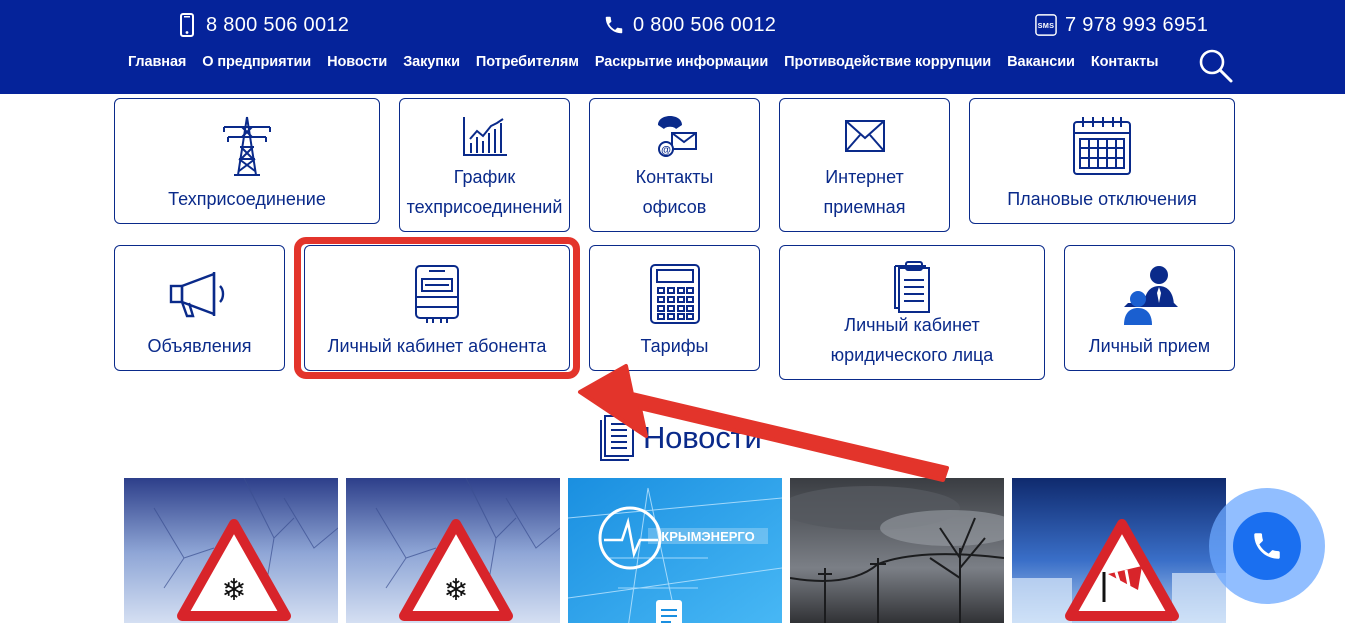 The width and height of the screenshot is (1345, 623). I want to click on nav-item-disclosure: Раскрытие информации, so click(681, 62).